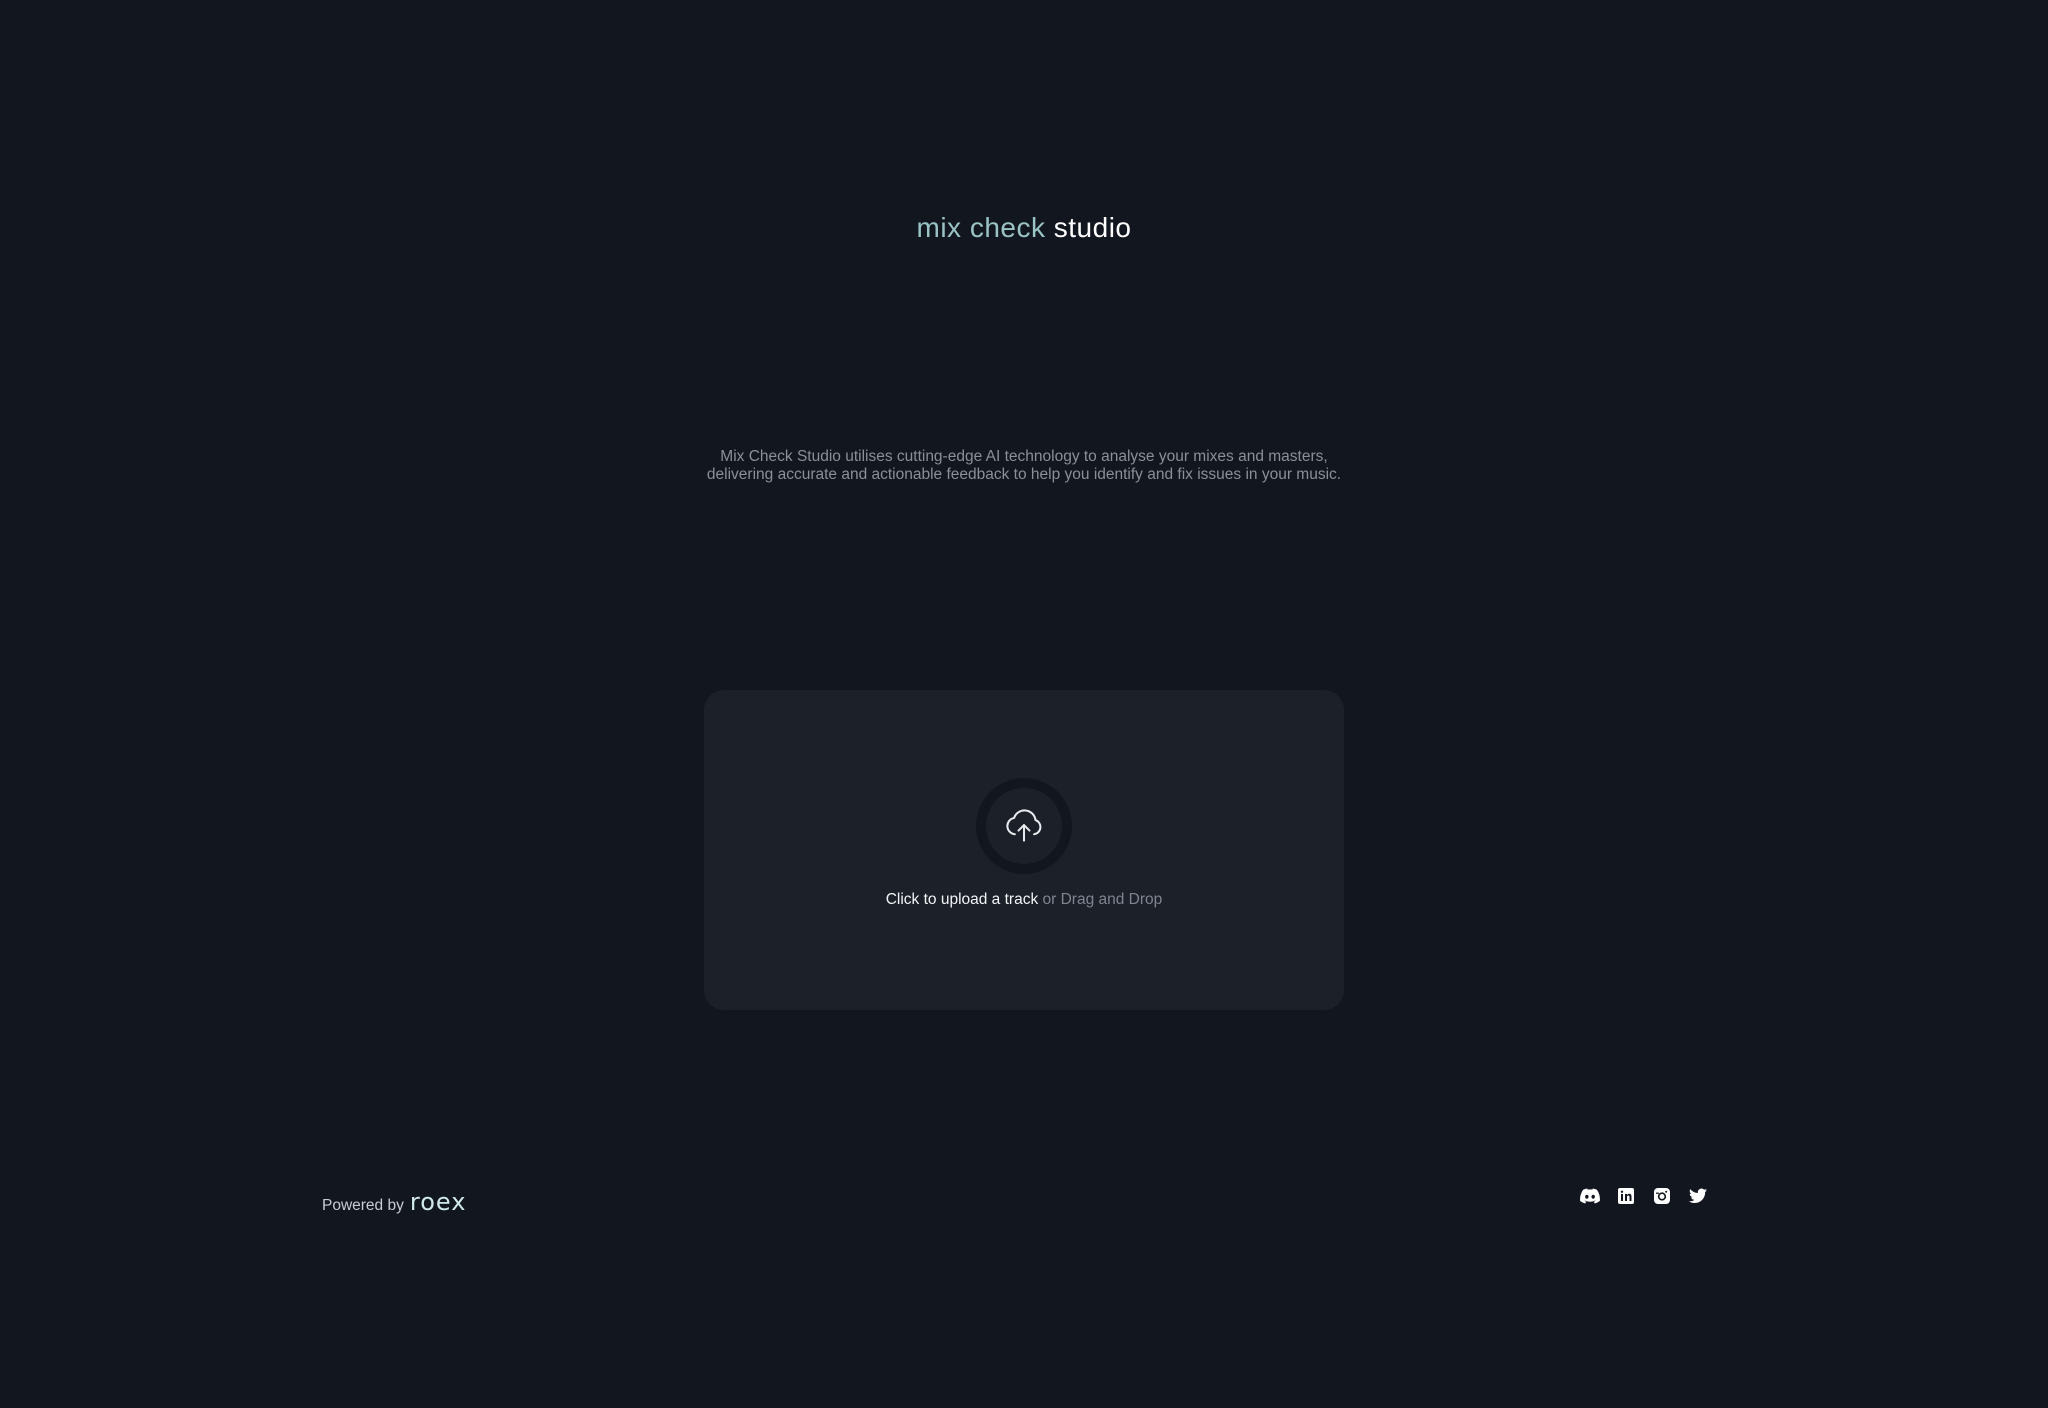 The image size is (2048, 1408). I want to click on upload-icon-circle, so click(1024, 826).